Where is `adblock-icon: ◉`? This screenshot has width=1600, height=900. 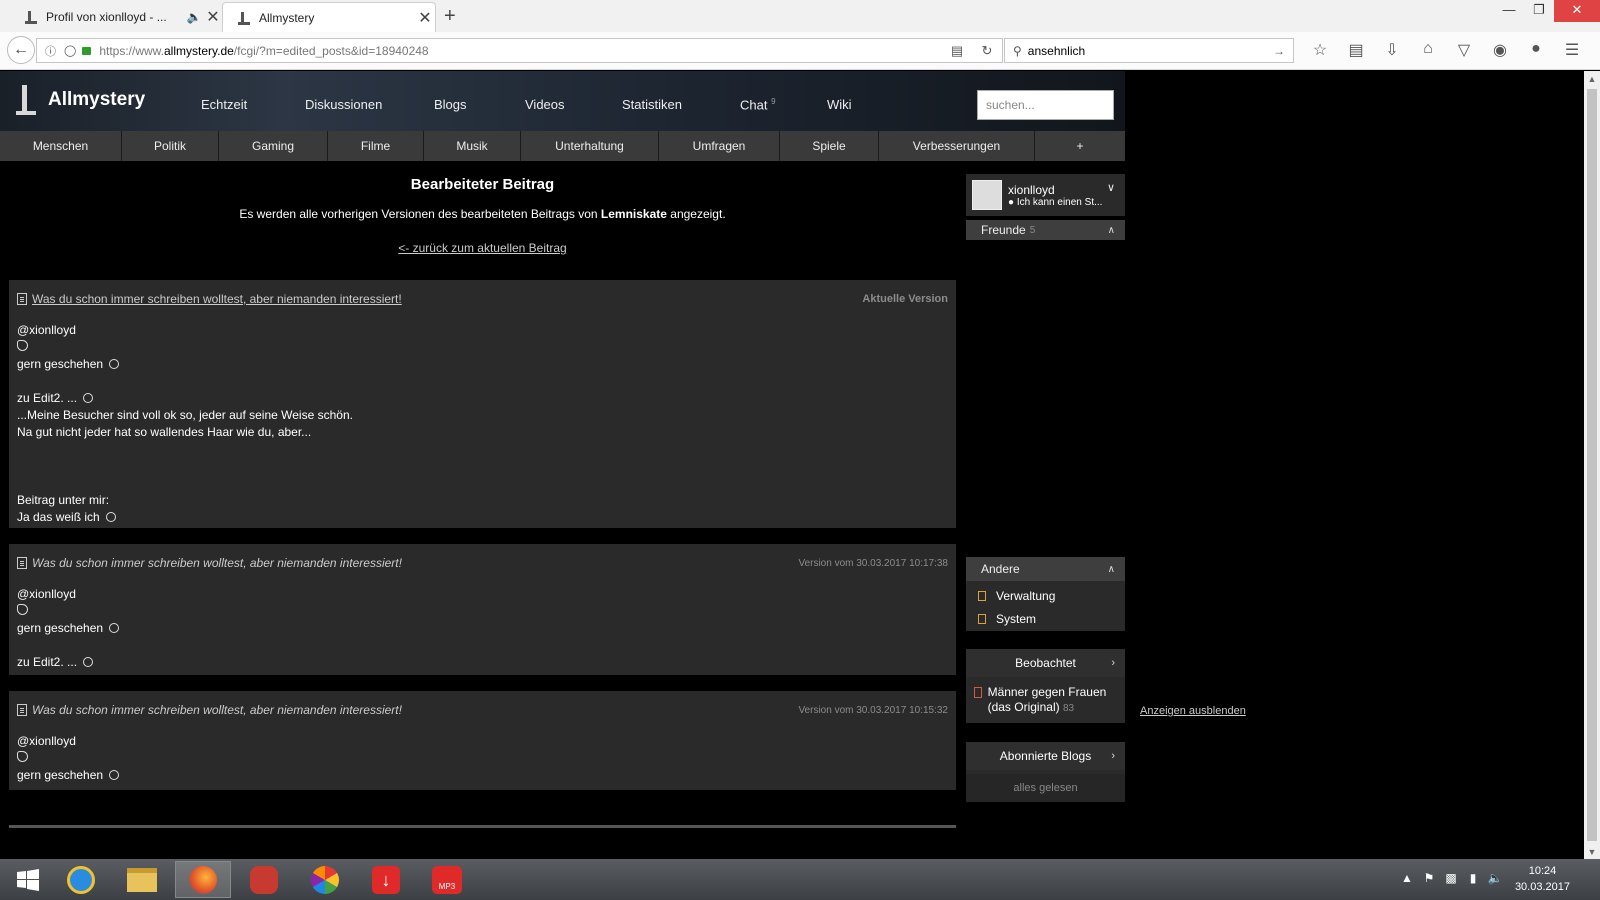
adblock-icon: ◉ is located at coordinates (1500, 50).